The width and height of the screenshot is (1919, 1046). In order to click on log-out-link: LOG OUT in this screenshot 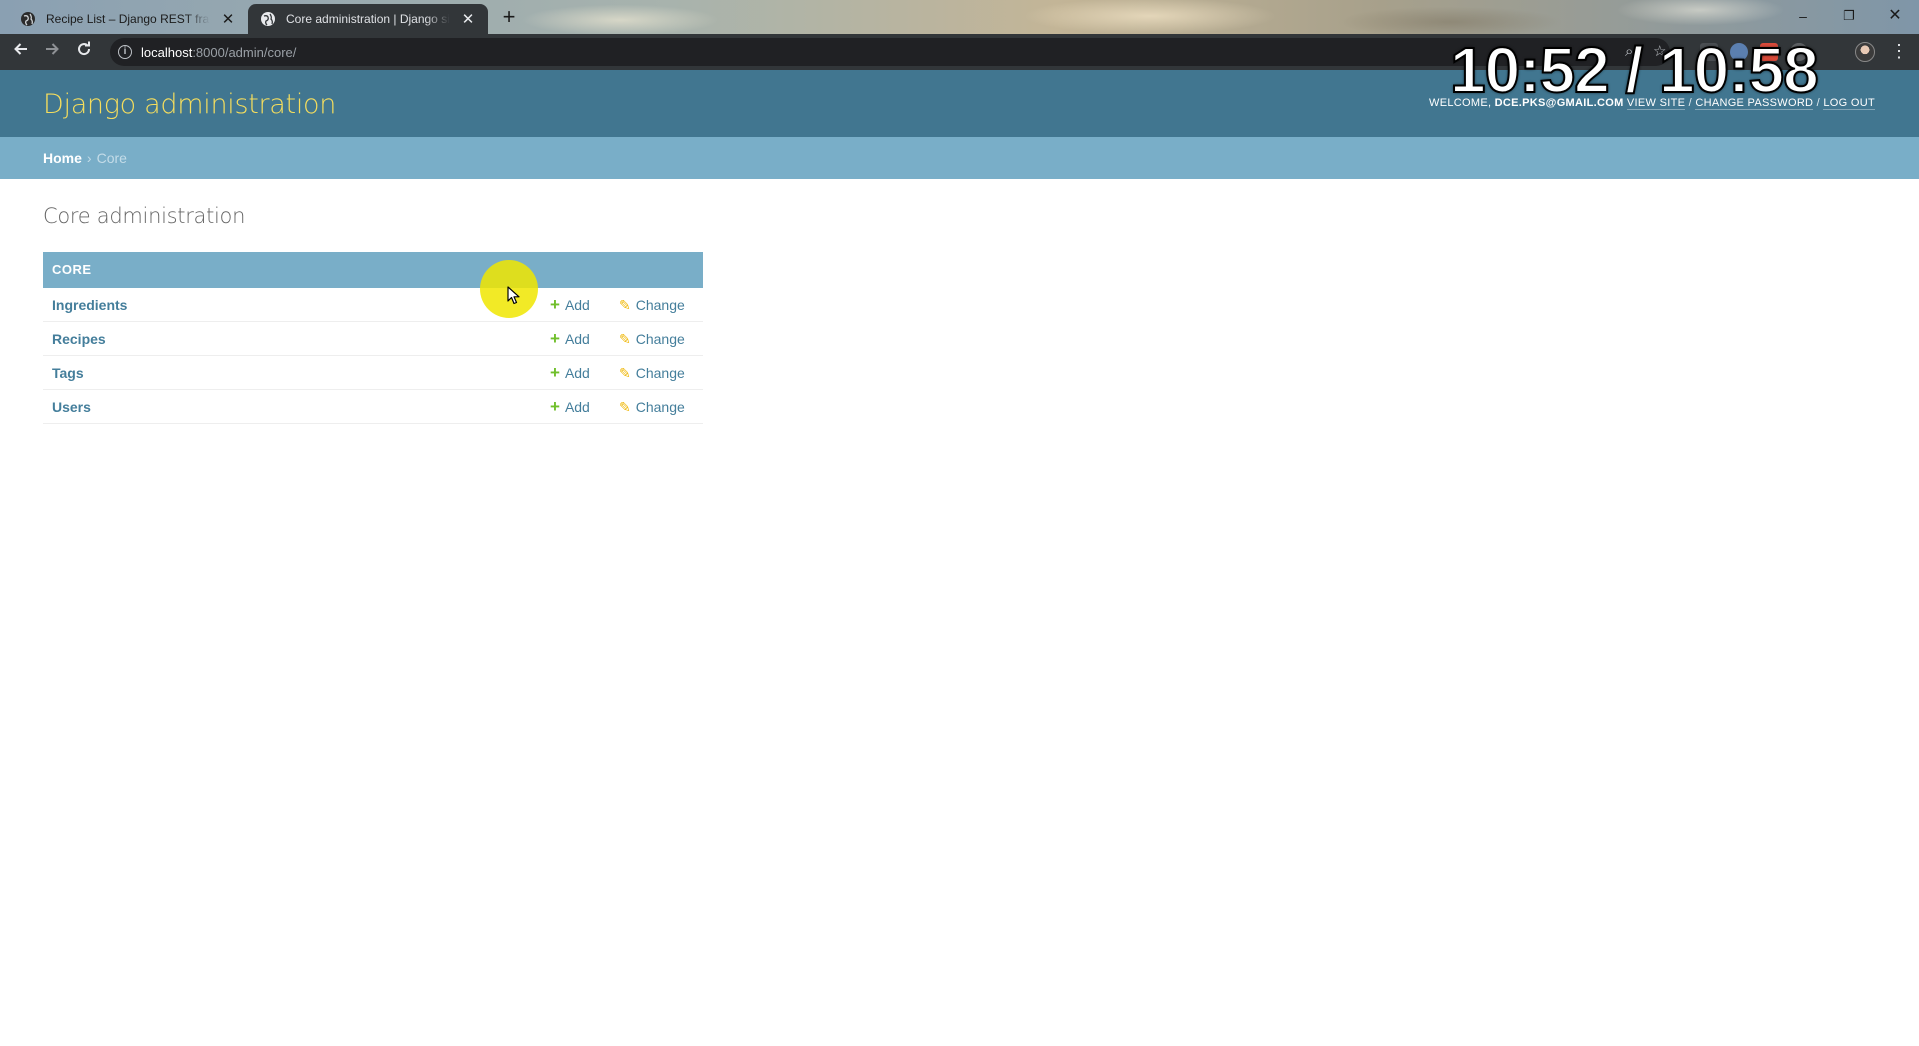, I will do `click(1849, 103)`.